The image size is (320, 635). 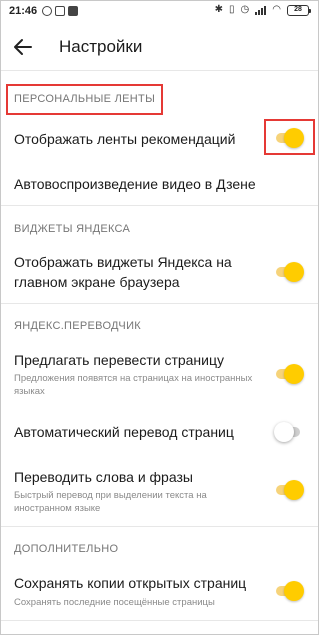 What do you see at coordinates (135, 184) in the screenshot?
I see `autoplay-video-label: Автовоспроизведение видео в Дзене` at bounding box center [135, 184].